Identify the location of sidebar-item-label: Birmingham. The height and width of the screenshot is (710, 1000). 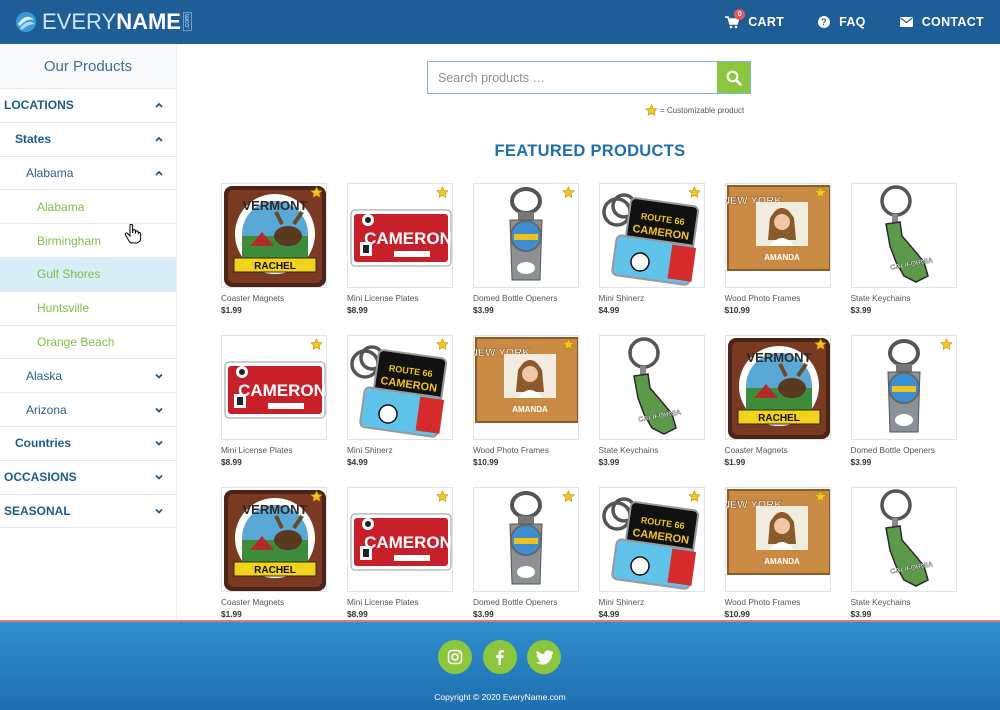
(69, 240).